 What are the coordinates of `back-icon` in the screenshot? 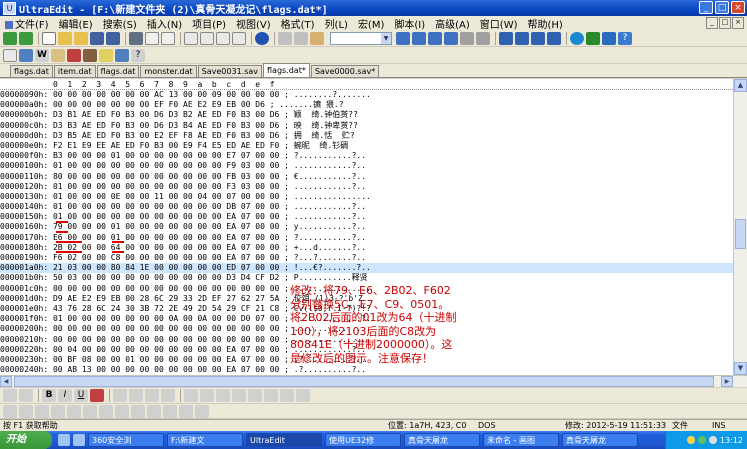 It's located at (10, 38).